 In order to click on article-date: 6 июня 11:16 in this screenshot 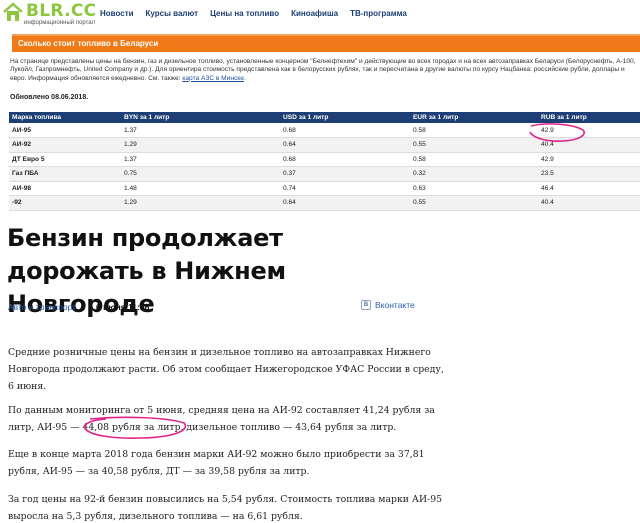, I will do `click(123, 307)`.